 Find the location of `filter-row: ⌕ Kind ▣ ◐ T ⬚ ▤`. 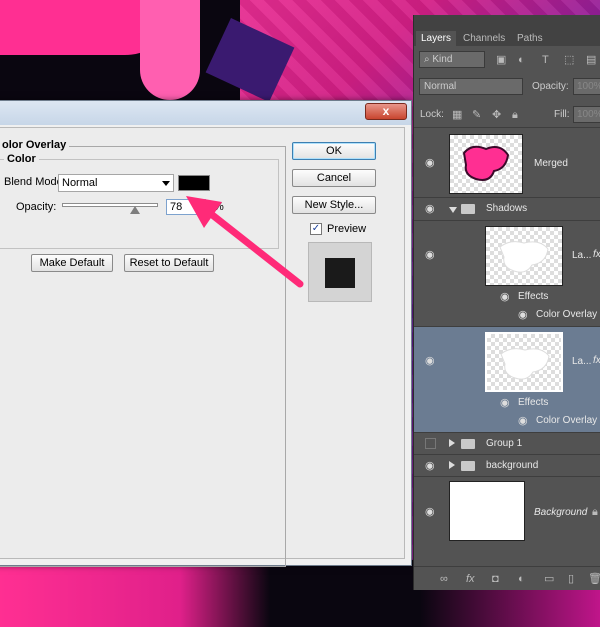

filter-row: ⌕ Kind ▣ ◐ T ⬚ ▤ is located at coordinates (507, 61).